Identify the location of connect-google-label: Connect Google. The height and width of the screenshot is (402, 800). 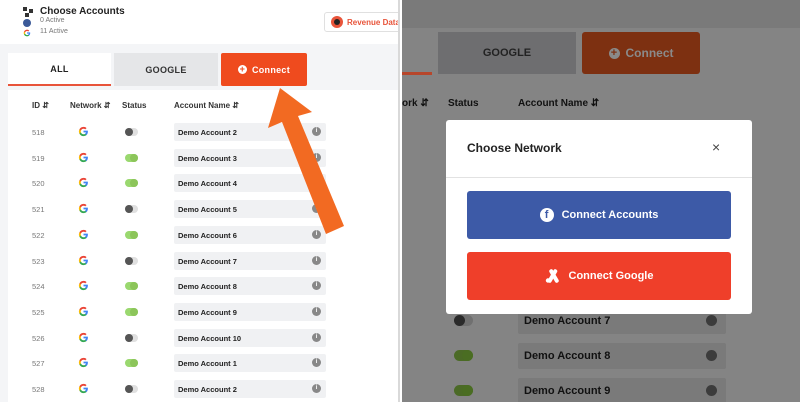
(611, 276).